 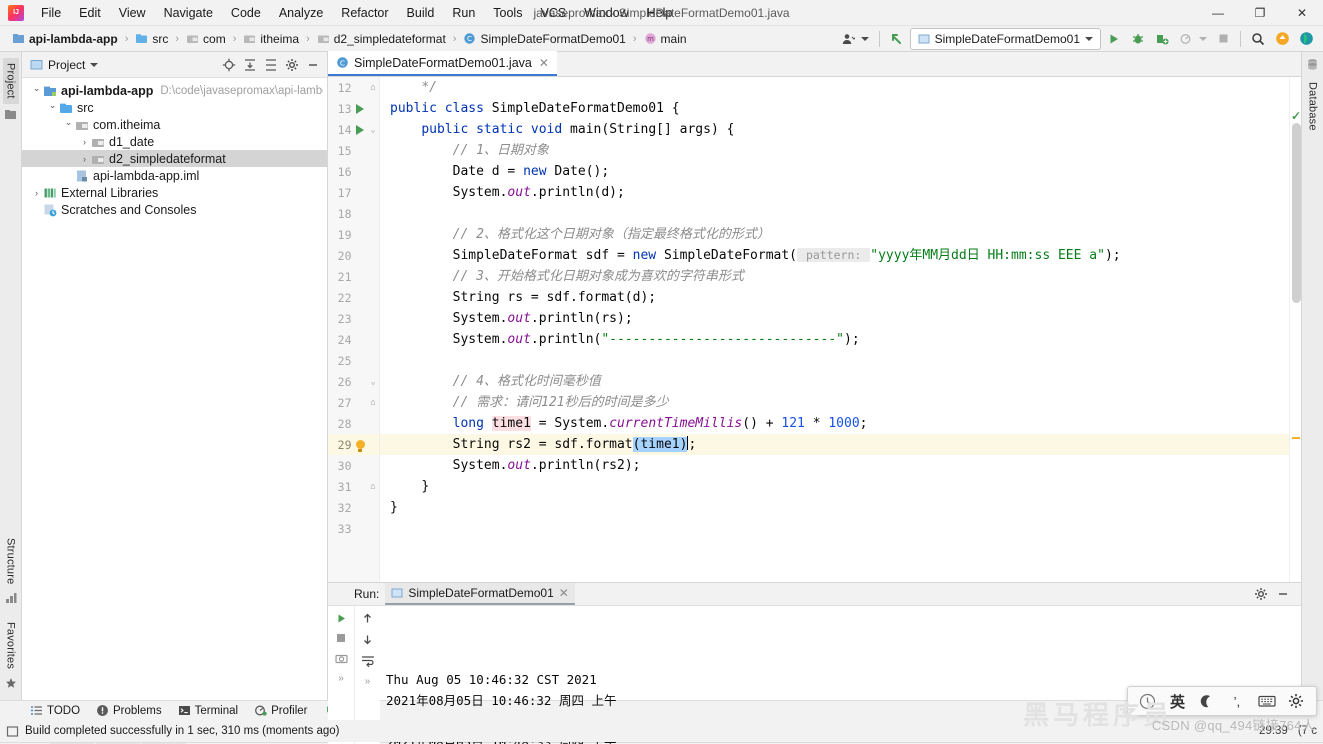 What do you see at coordinates (381, 39) in the screenshot?
I see `breadcrumb-item-d2-simpledateformat: d2_simpledateformat` at bounding box center [381, 39].